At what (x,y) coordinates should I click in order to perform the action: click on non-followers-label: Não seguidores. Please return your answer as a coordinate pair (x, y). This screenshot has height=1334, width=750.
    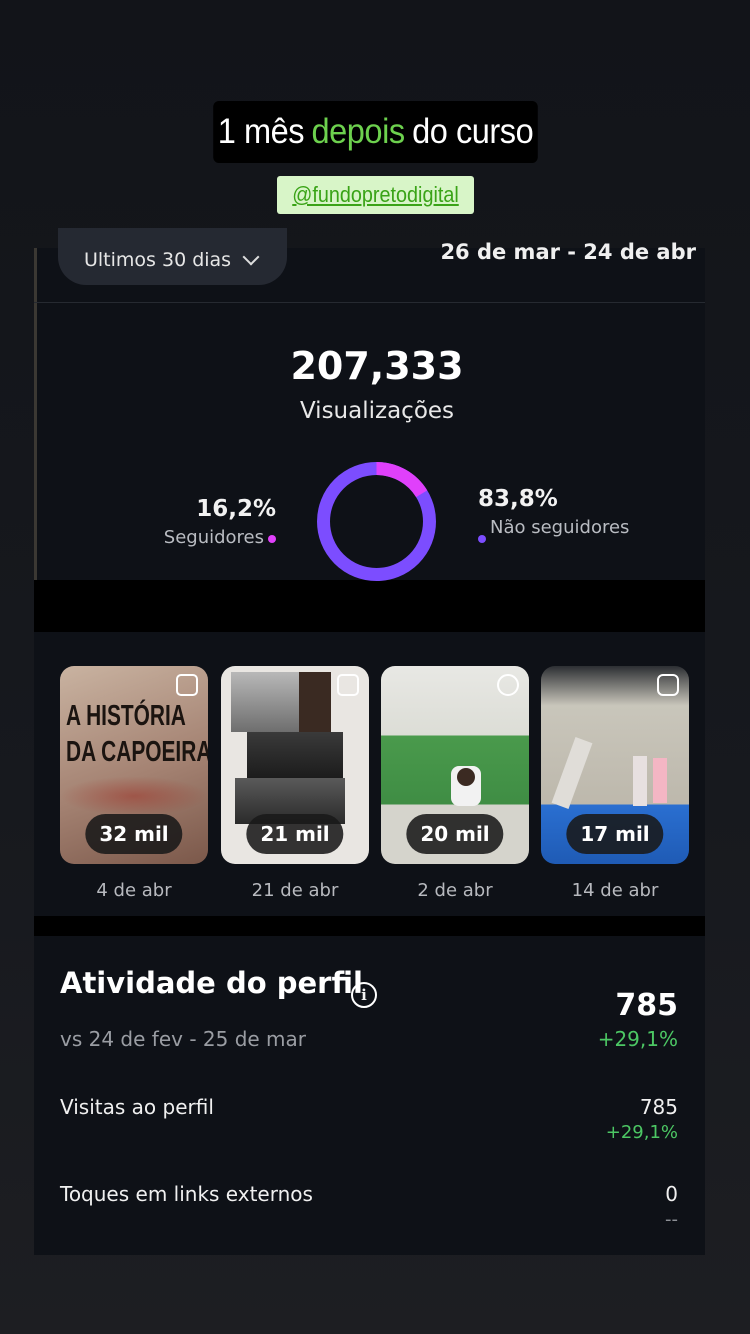
    Looking at the image, I should click on (560, 527).